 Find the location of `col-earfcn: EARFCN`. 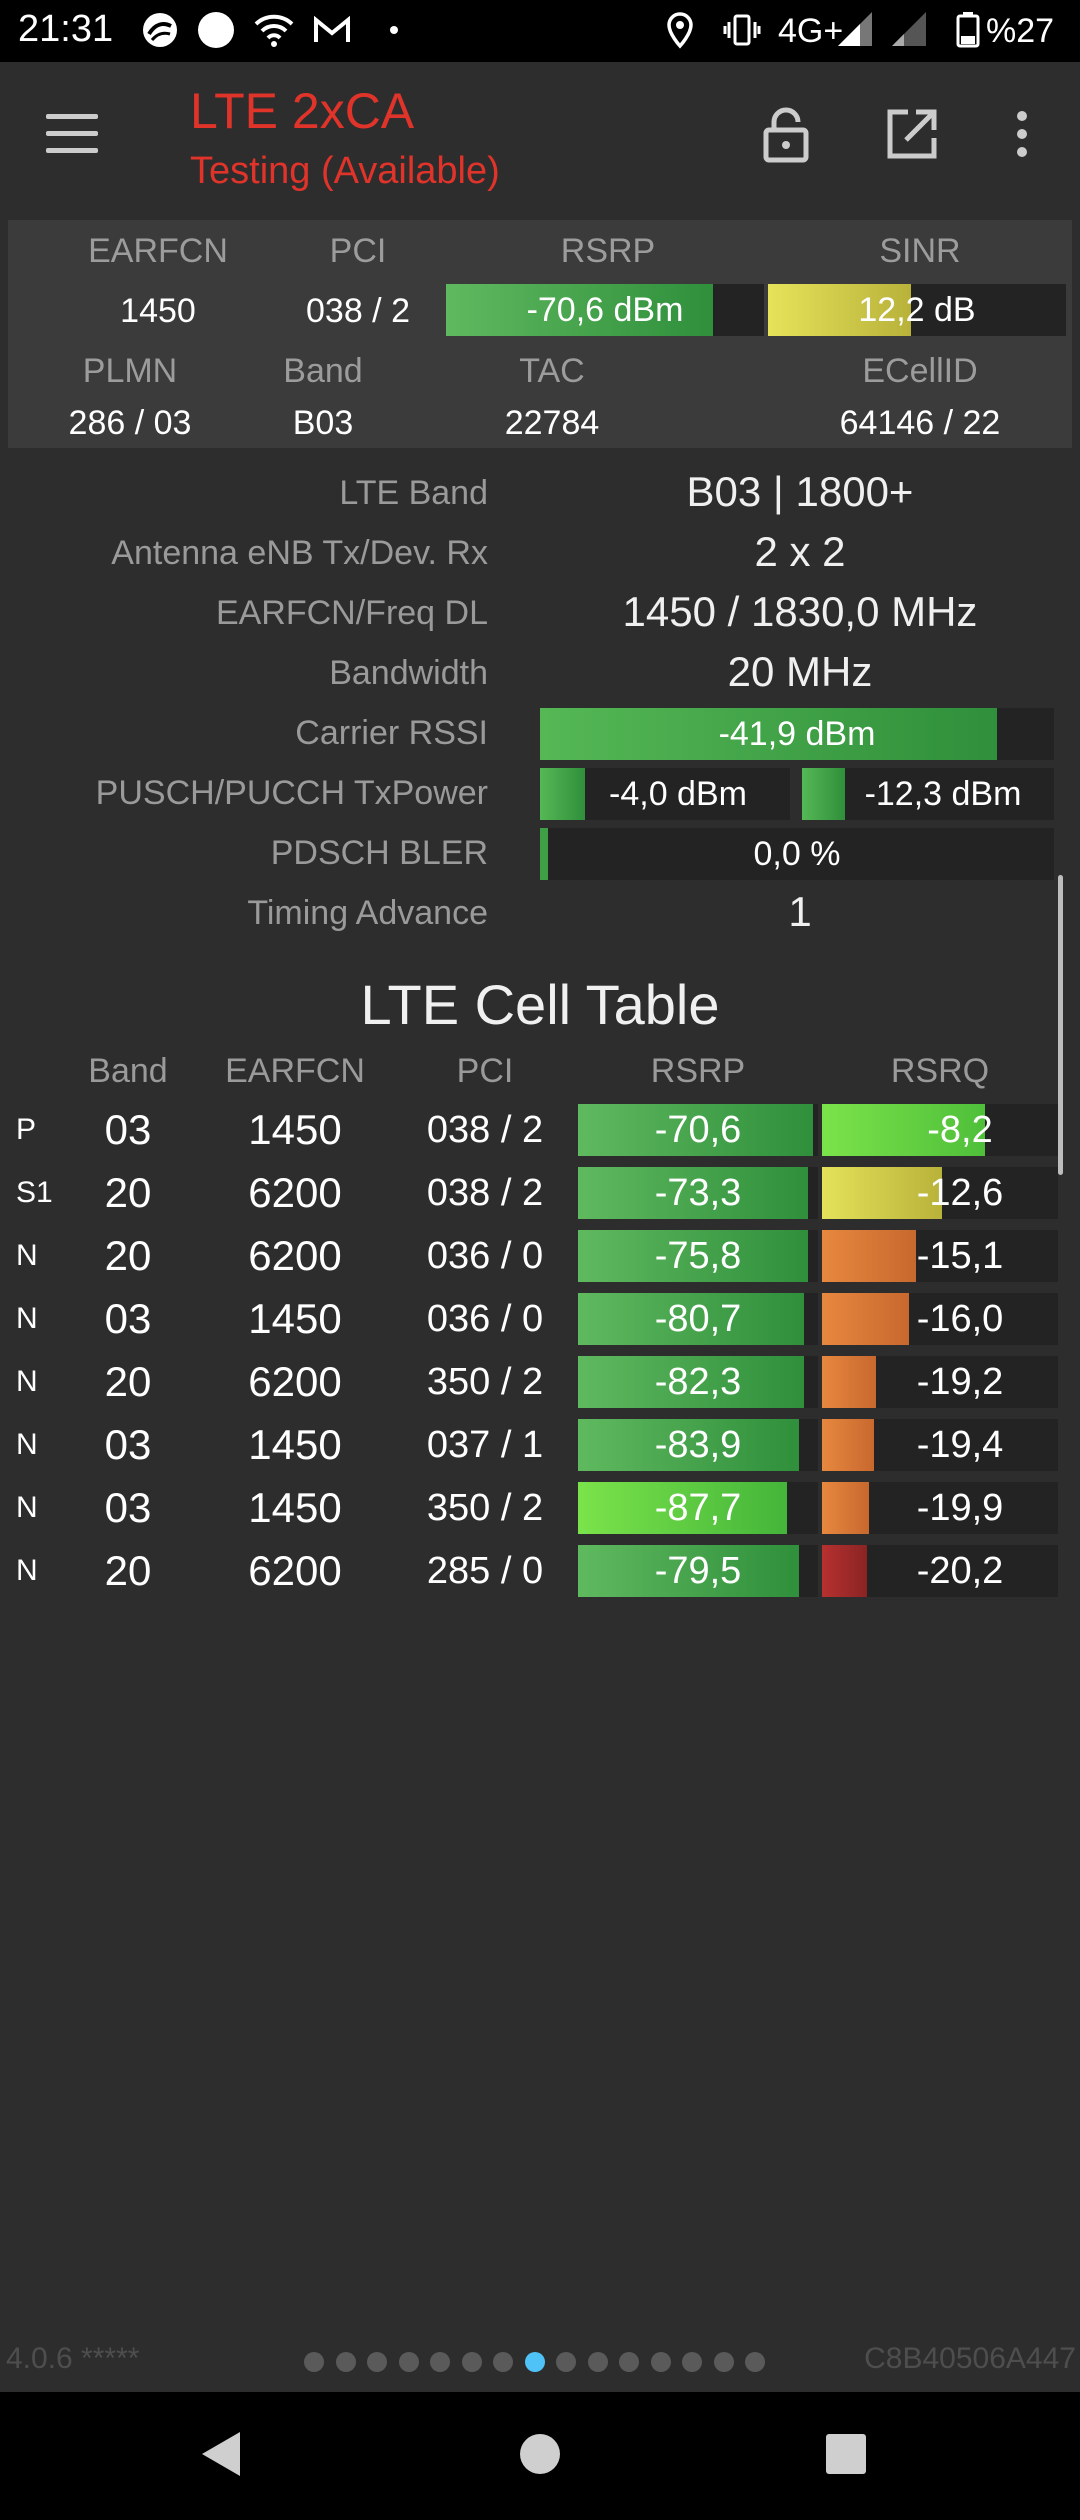

col-earfcn: EARFCN is located at coordinates (295, 1071).